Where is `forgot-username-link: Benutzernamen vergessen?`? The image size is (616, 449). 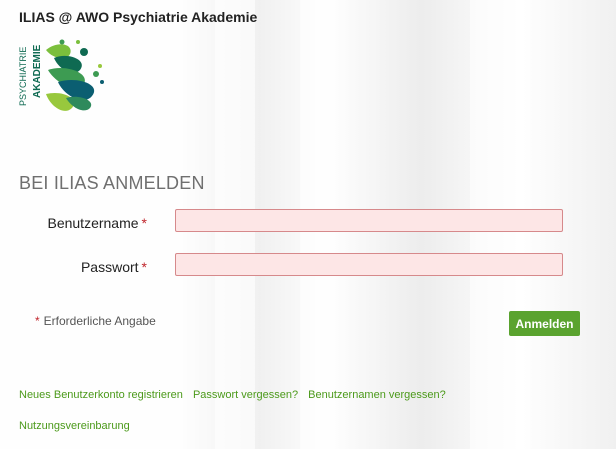
forgot-username-link: Benutzernamen vergessen? is located at coordinates (377, 395).